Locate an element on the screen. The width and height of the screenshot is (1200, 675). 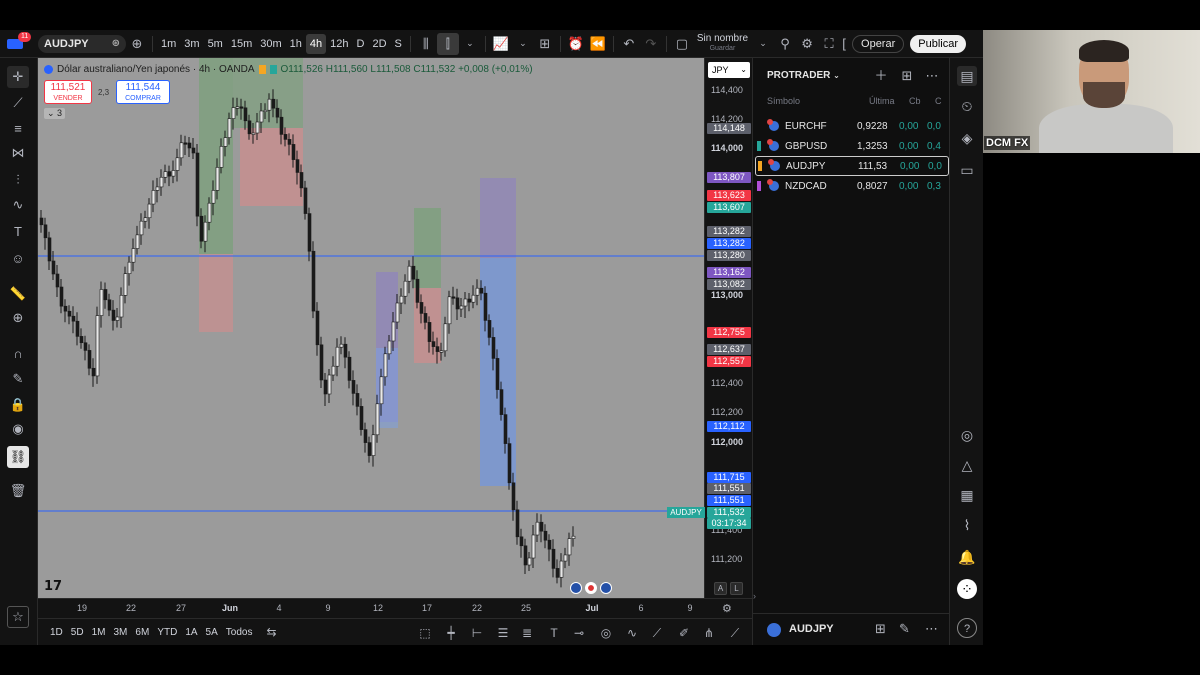
apps-grid-icon: ⁘ is located at coordinates (967, 589).